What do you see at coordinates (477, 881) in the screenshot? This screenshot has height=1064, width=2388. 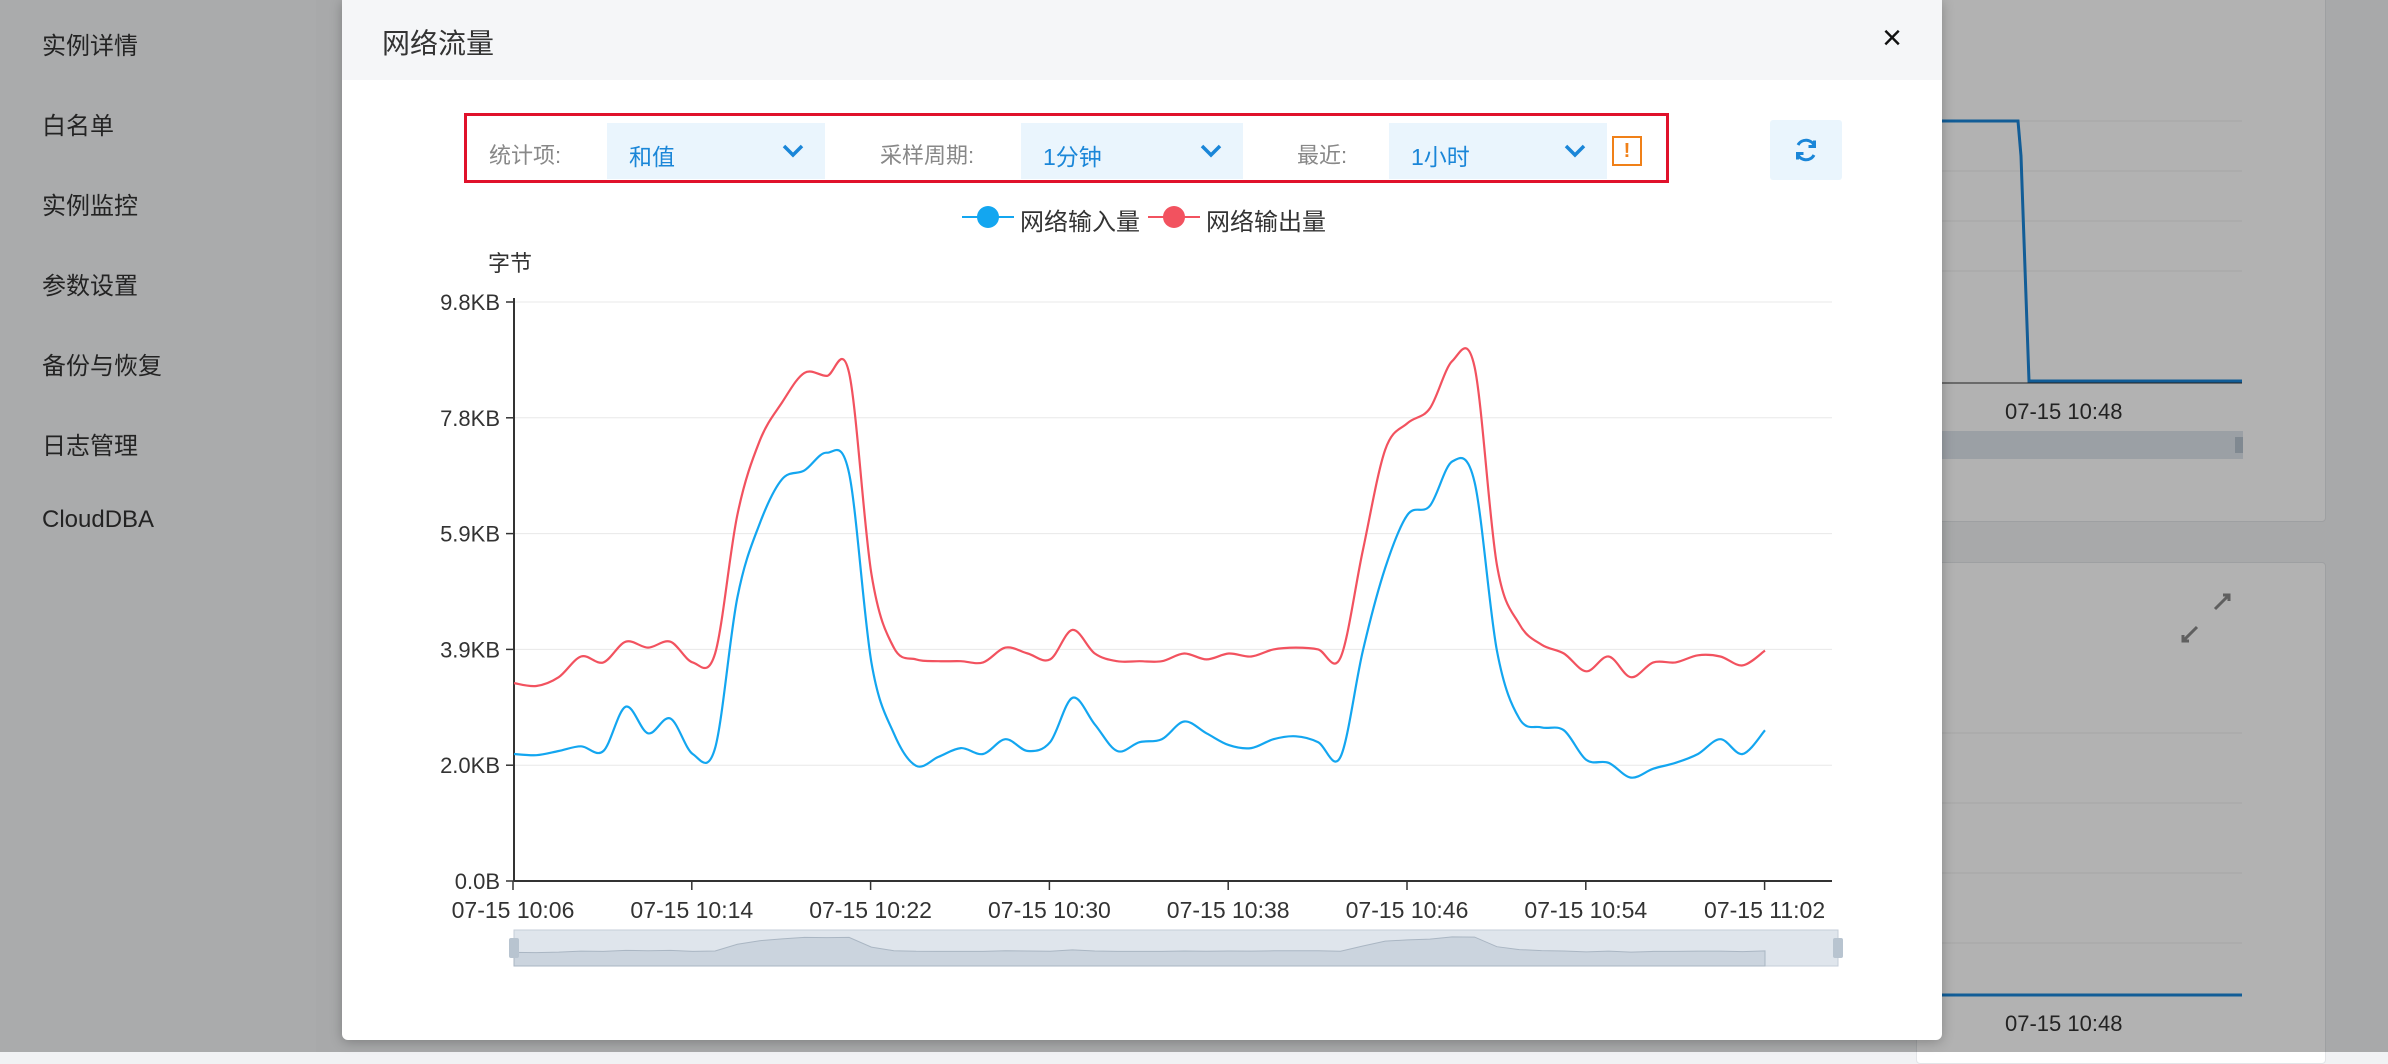 I see `y-tick-label: 0.0B` at bounding box center [477, 881].